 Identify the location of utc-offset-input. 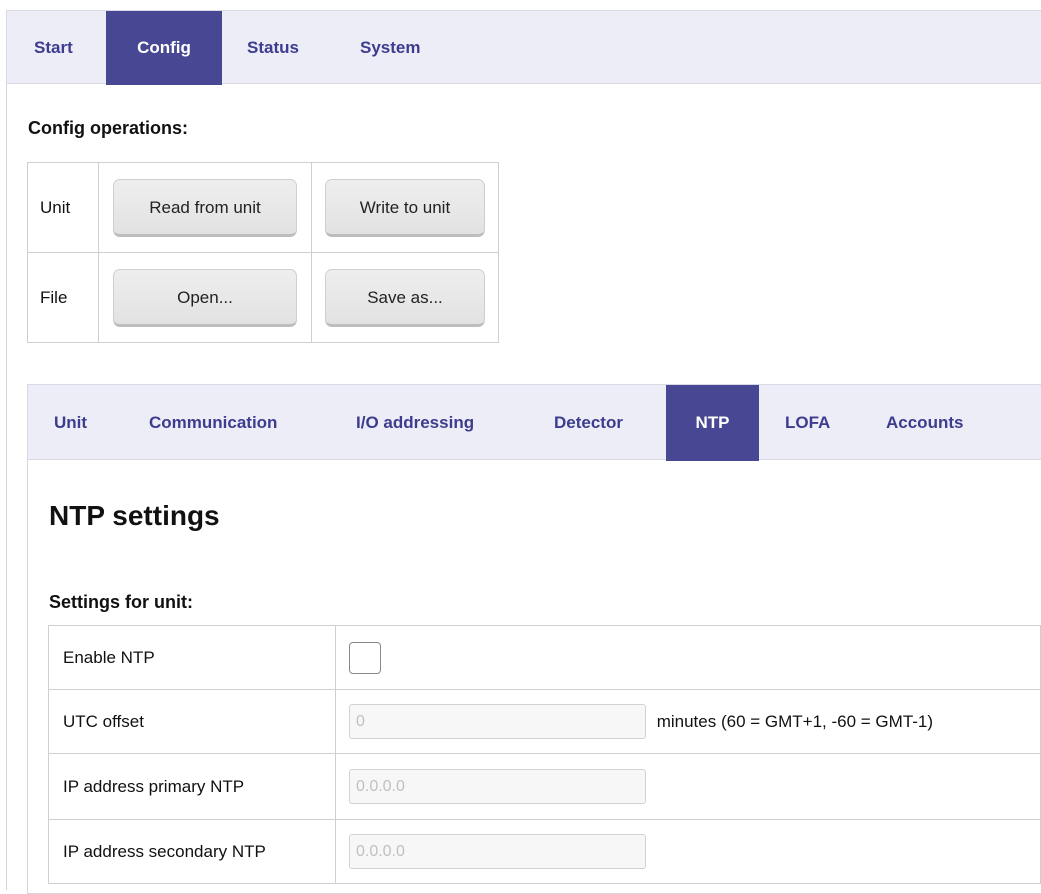
(497, 721).